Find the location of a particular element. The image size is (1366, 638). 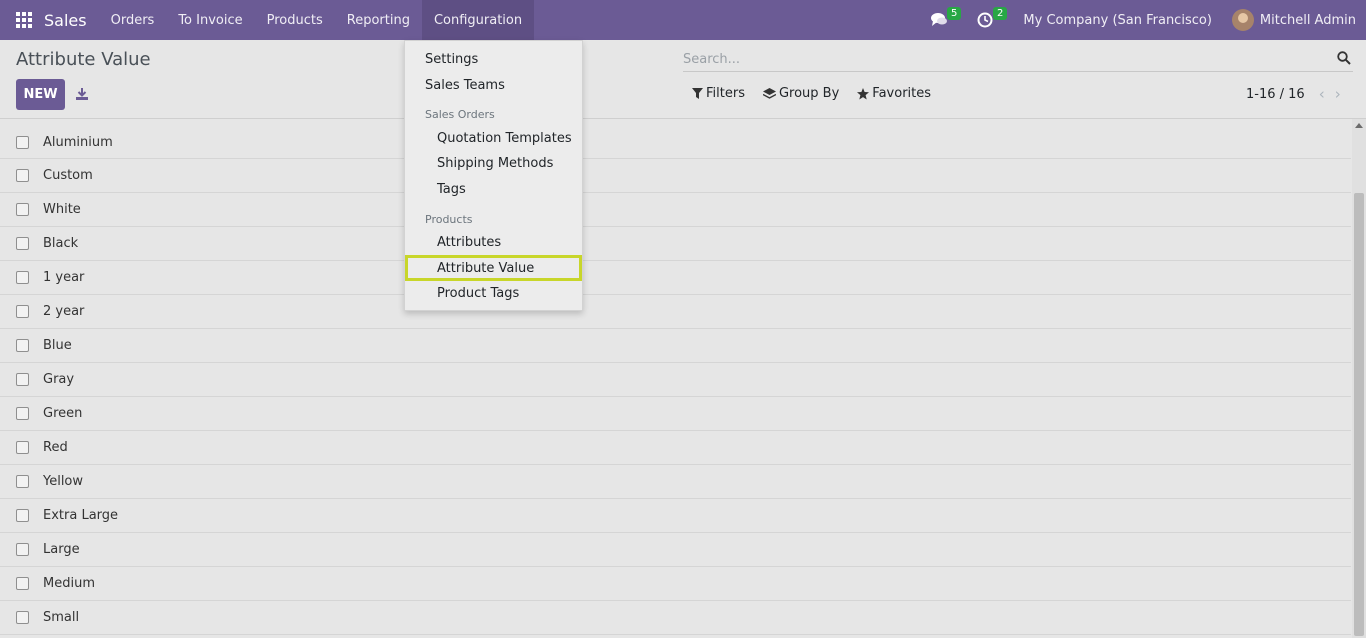

user-avatar is located at coordinates (1242, 20).